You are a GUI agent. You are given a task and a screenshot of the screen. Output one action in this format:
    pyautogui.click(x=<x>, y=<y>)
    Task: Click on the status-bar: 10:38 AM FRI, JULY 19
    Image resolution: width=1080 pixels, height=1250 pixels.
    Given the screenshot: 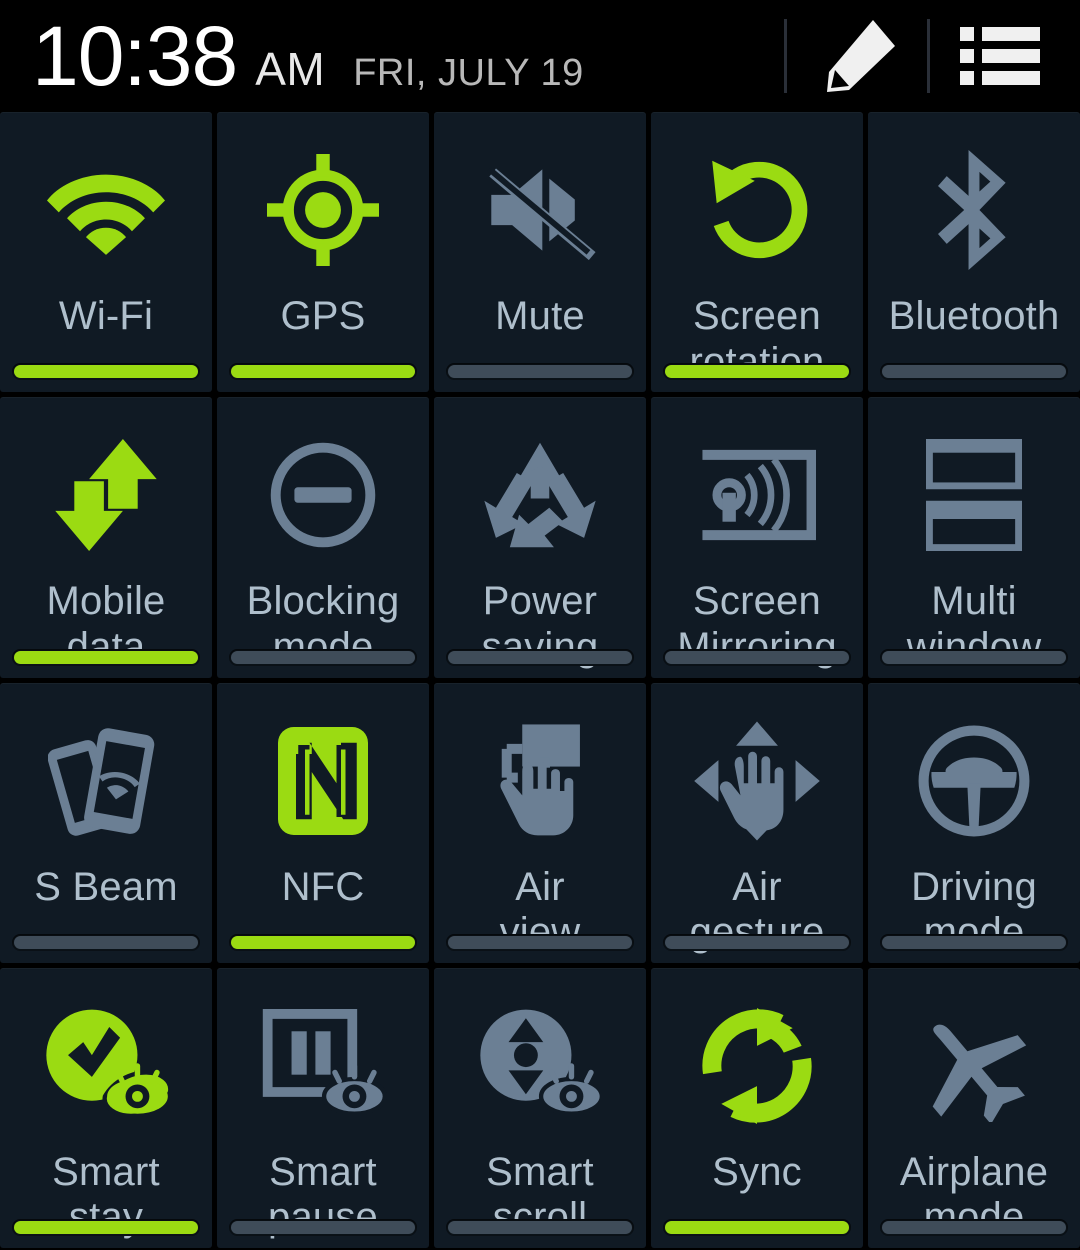 What is the action you would take?
    pyautogui.click(x=540, y=56)
    